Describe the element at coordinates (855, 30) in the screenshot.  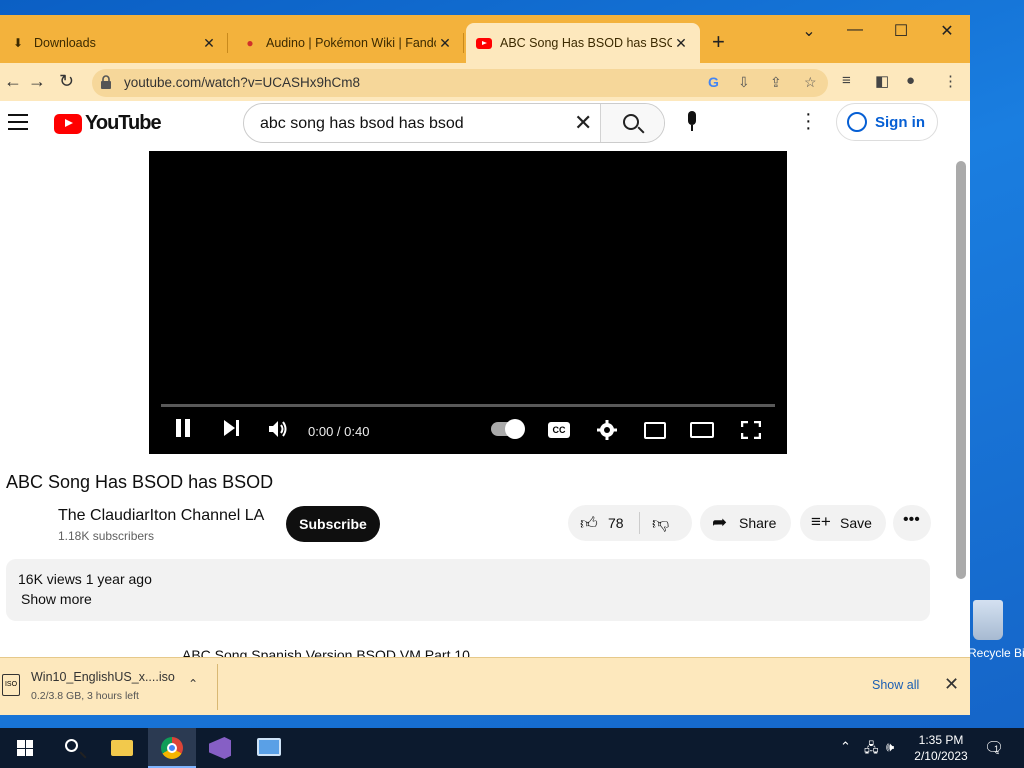
I see `minimize-button: —` at that location.